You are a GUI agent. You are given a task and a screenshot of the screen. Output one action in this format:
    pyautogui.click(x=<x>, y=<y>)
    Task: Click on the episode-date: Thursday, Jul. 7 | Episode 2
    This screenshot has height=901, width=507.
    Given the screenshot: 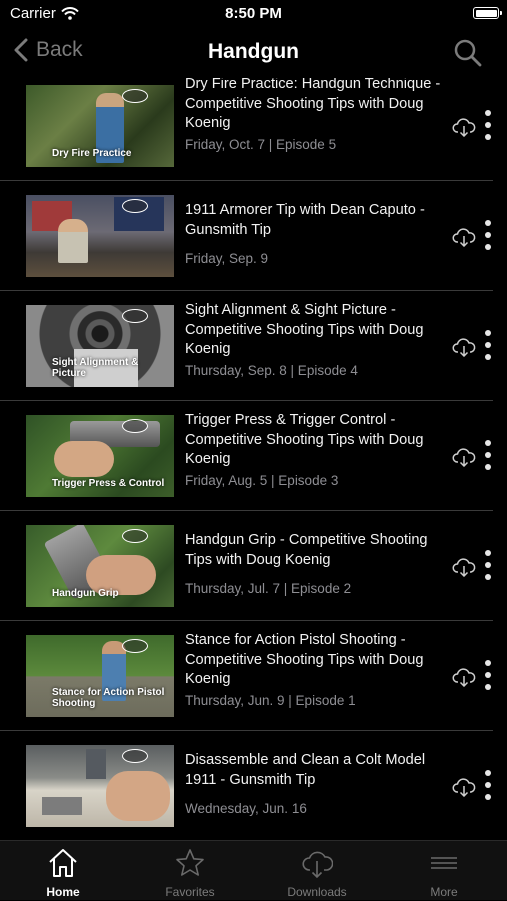 What is the action you would take?
    pyautogui.click(x=268, y=588)
    